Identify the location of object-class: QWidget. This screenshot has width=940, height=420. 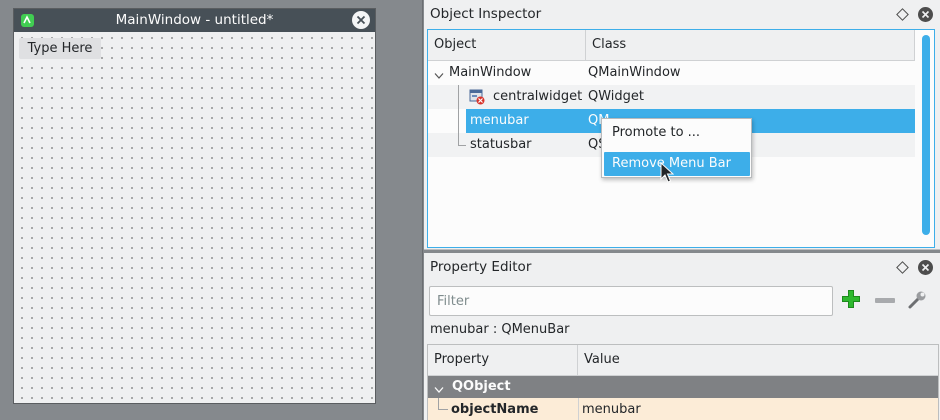
(616, 96).